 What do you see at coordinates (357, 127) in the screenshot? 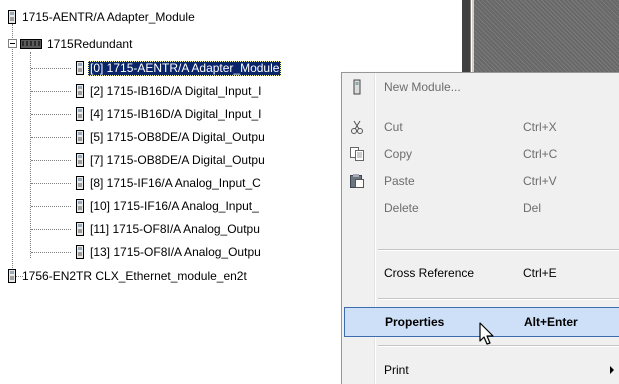
I see `scissors-icon` at bounding box center [357, 127].